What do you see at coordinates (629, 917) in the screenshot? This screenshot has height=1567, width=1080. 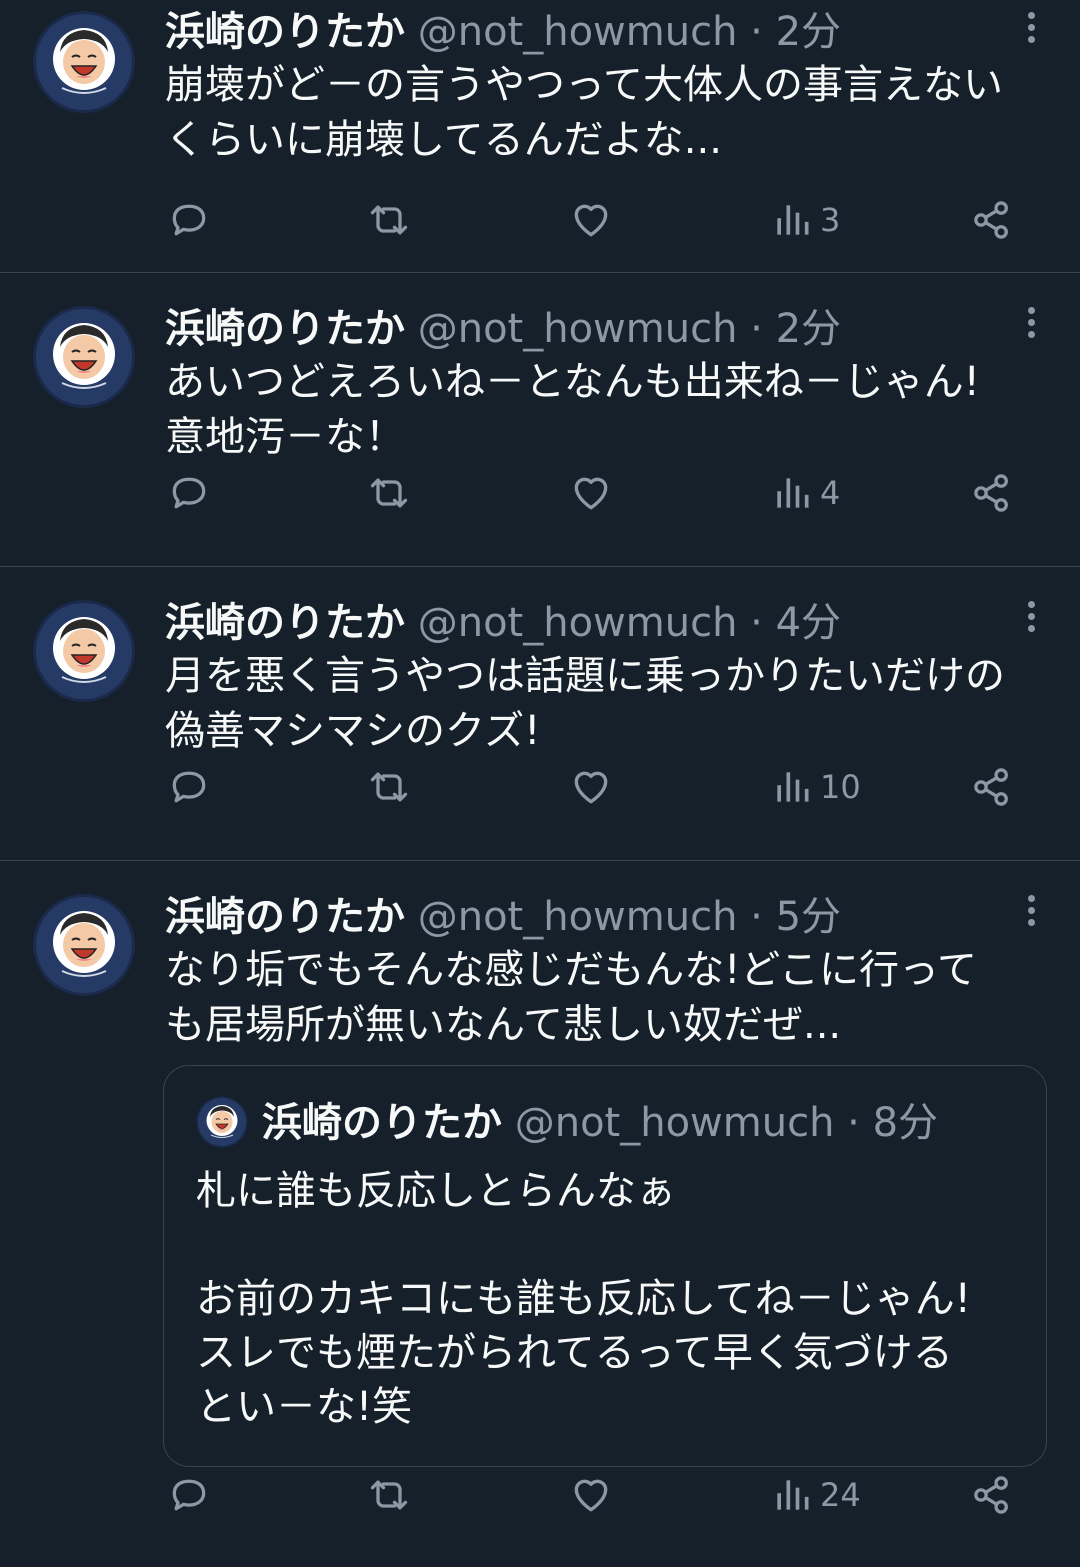 I see `author-handle-time: @not_howmuch · 5分` at bounding box center [629, 917].